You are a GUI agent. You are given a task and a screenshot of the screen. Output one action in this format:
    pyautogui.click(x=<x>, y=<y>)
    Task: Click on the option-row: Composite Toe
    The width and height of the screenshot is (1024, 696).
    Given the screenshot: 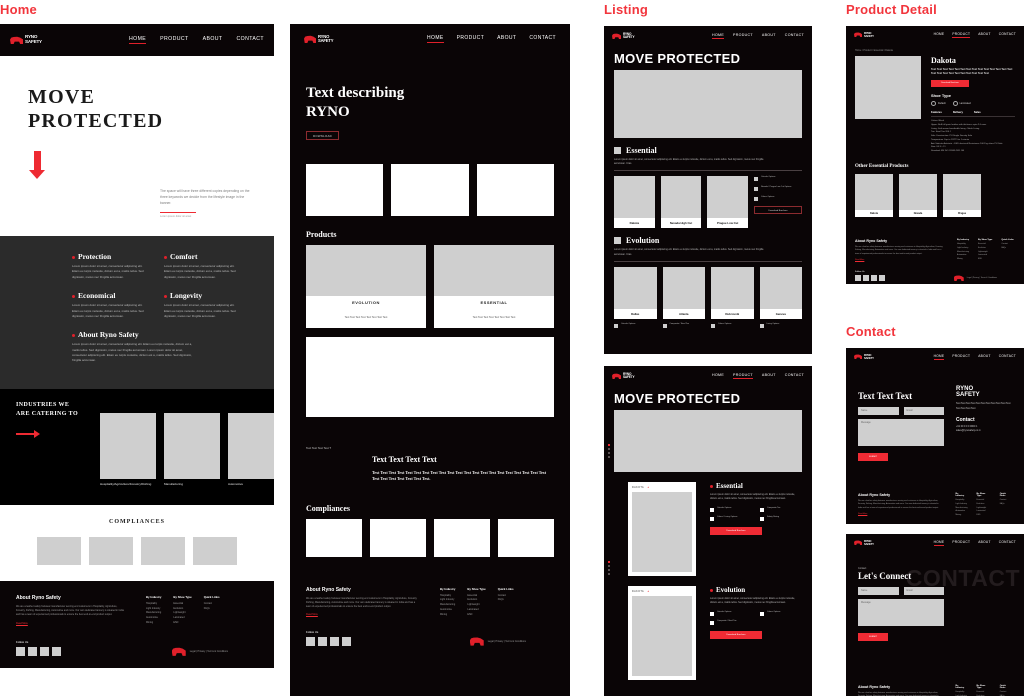 What is the action you would take?
    pyautogui.click(x=781, y=509)
    